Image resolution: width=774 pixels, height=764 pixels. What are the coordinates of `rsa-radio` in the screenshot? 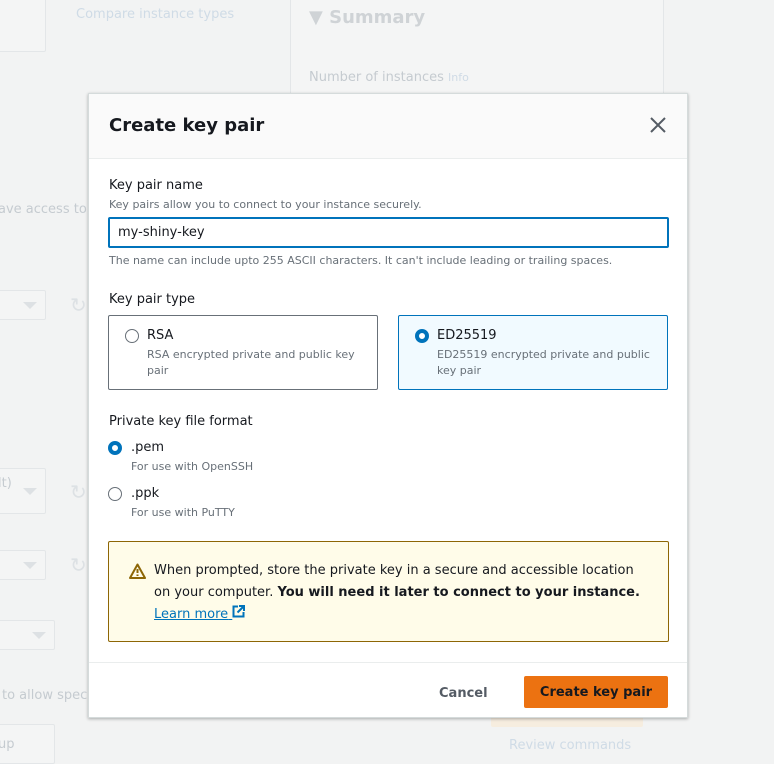 It's located at (132, 336).